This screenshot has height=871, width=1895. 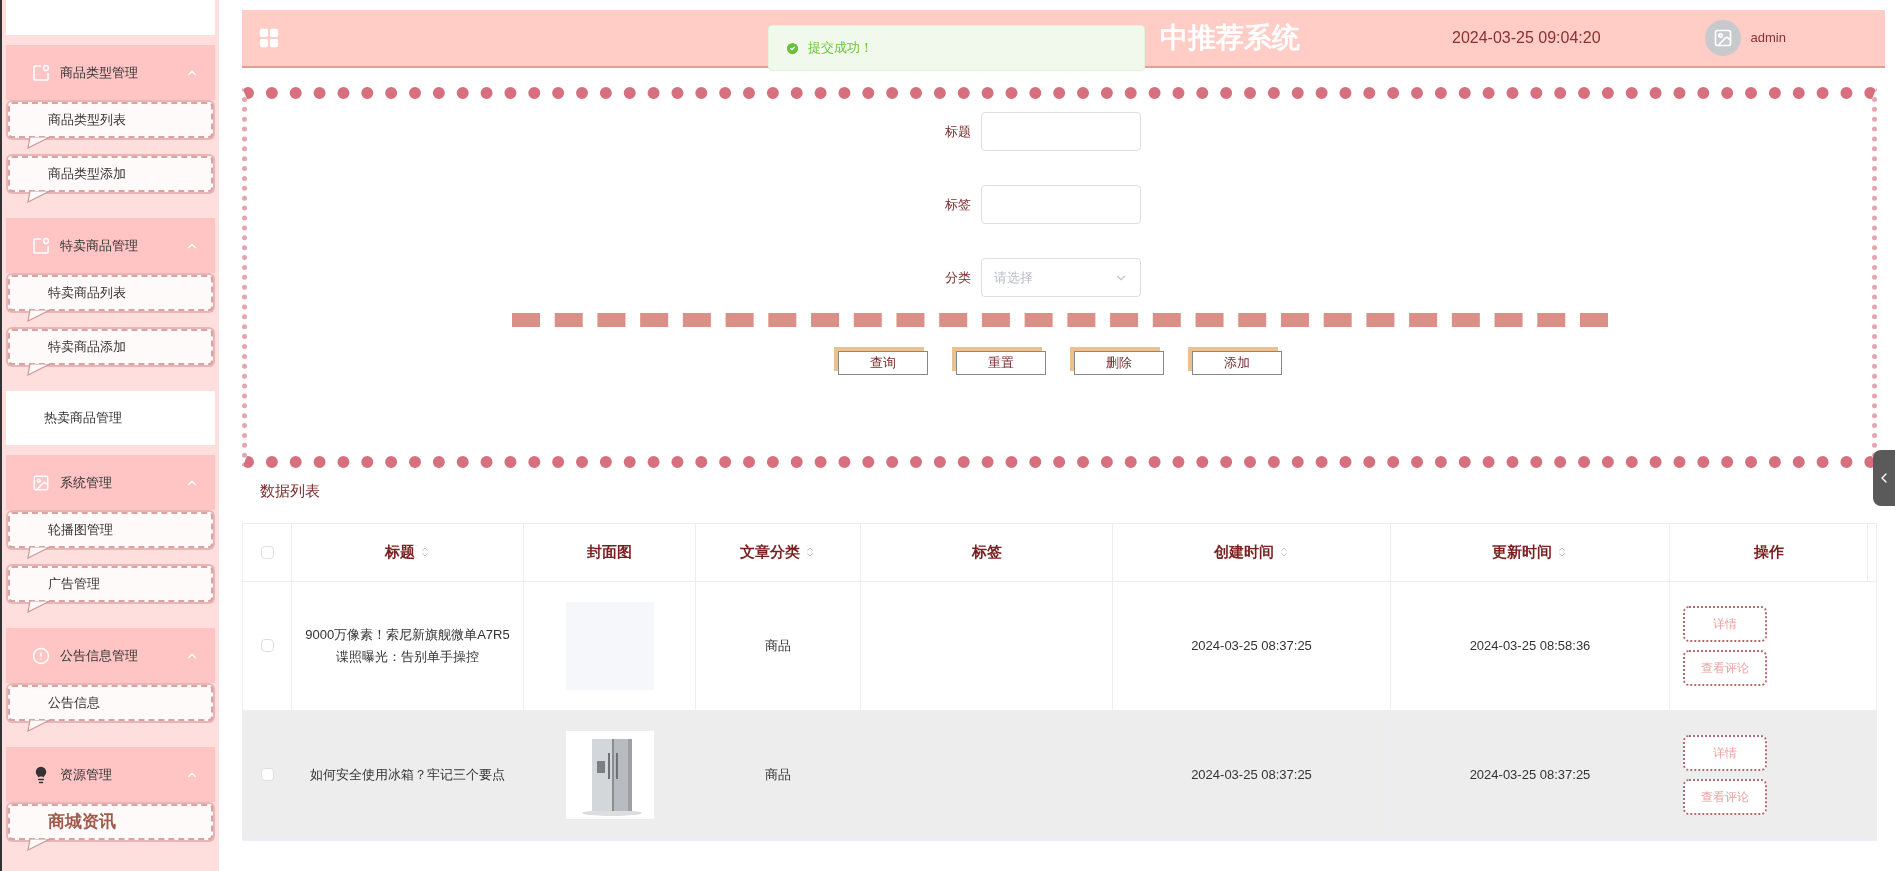 What do you see at coordinates (1884, 478) in the screenshot?
I see `collapse-handle` at bounding box center [1884, 478].